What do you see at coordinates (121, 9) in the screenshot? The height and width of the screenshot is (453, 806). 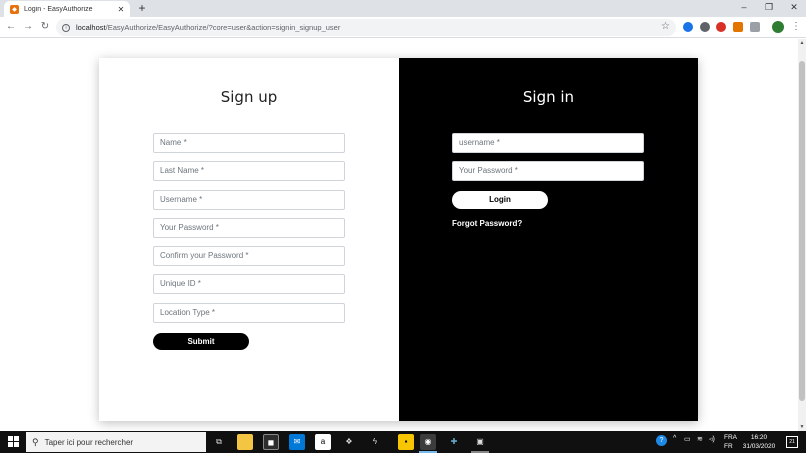 I see `tab-close-icon: ✕` at bounding box center [121, 9].